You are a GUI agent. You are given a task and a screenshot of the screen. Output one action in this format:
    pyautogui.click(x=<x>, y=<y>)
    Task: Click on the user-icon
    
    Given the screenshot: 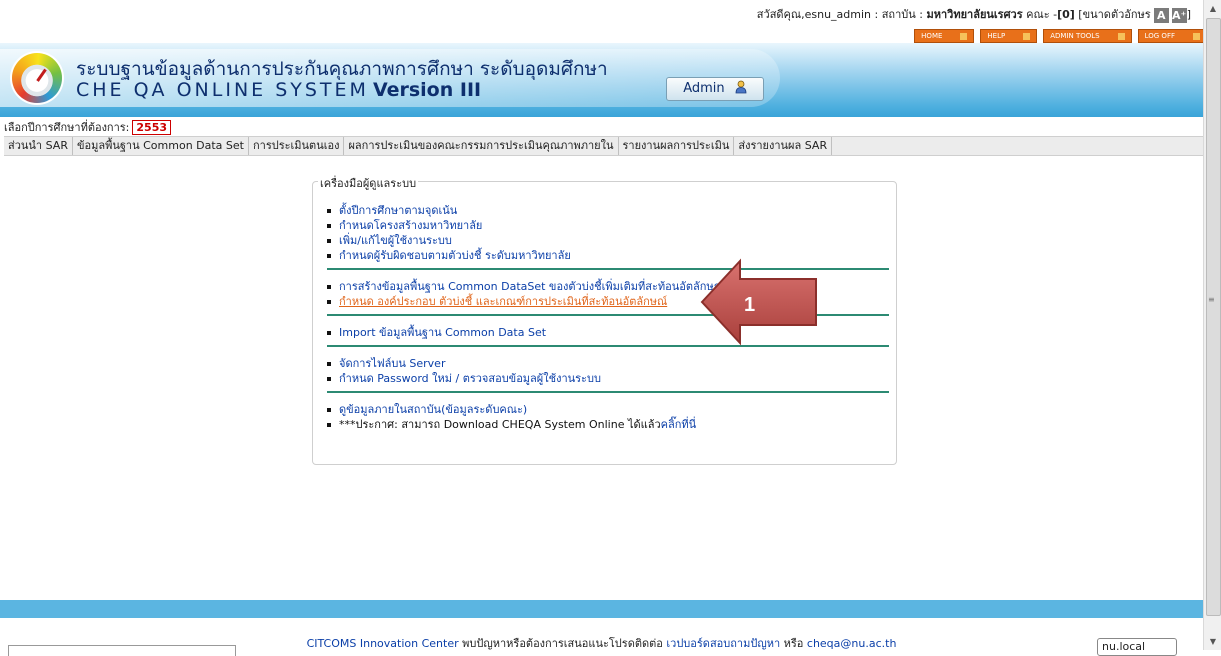 What is the action you would take?
    pyautogui.click(x=741, y=87)
    